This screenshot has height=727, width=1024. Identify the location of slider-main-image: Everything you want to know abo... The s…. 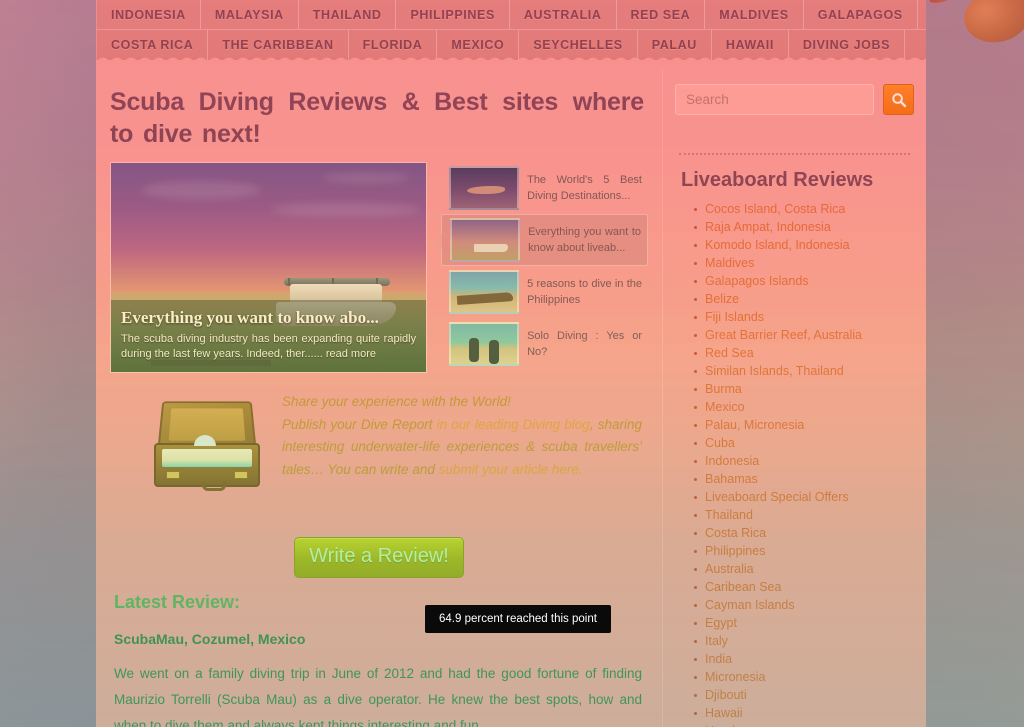
(269, 267).